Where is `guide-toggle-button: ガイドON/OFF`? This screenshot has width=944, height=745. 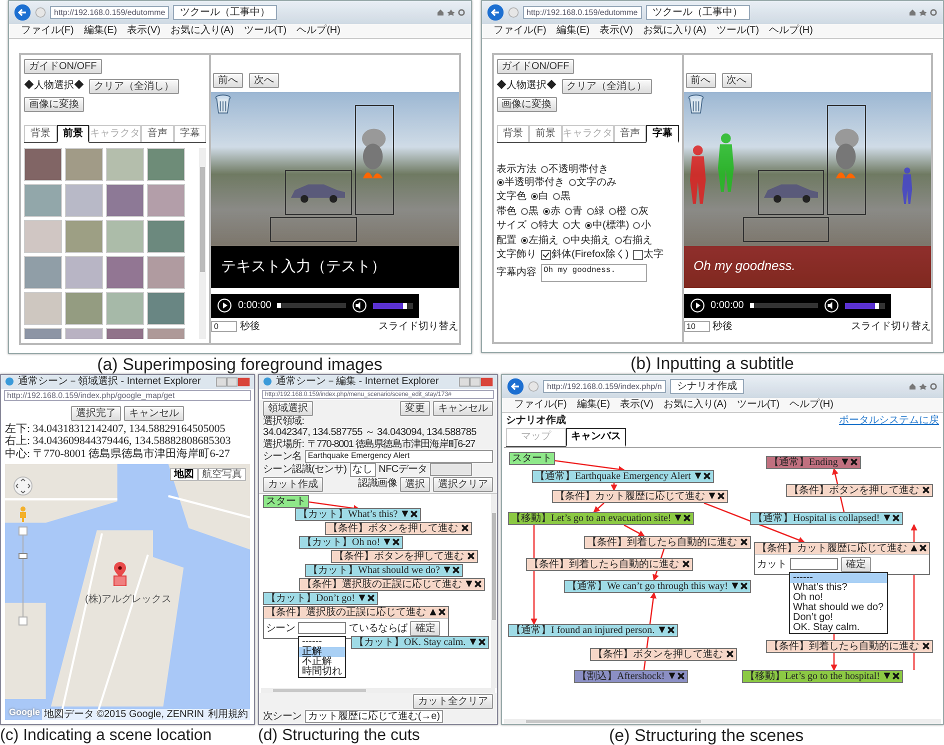 guide-toggle-button: ガイドON/OFF is located at coordinates (63, 66).